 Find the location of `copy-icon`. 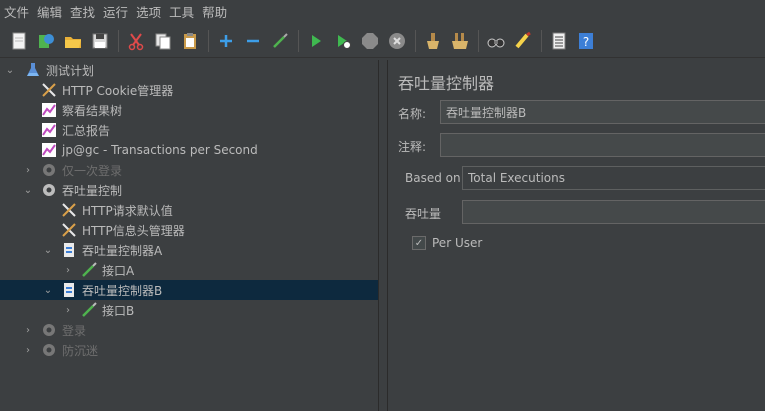

copy-icon is located at coordinates (163, 41).